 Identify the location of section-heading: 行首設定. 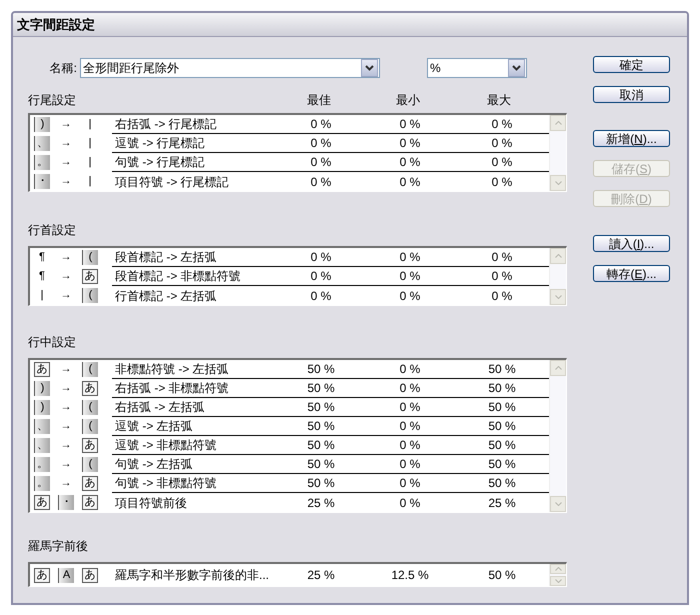
(52, 230).